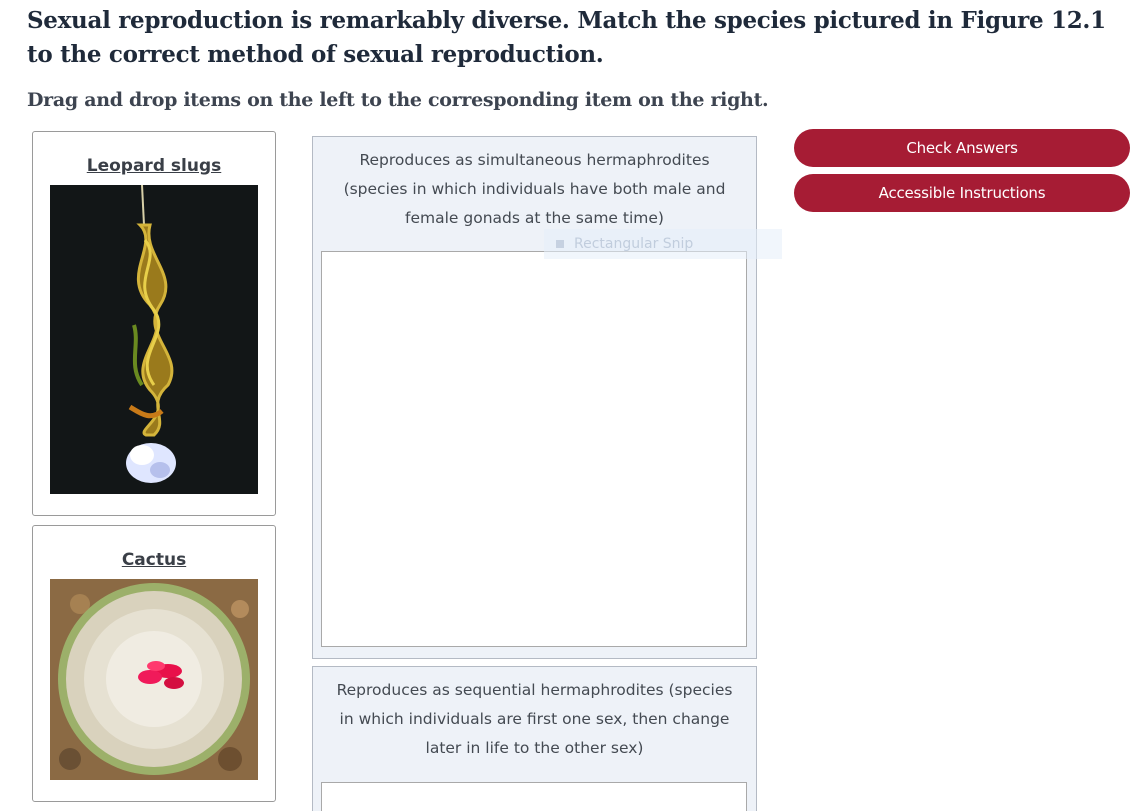 Image resolution: width=1139 pixels, height=811 pixels. Describe the element at coordinates (154, 679) in the screenshot. I see `cactus-image` at that location.